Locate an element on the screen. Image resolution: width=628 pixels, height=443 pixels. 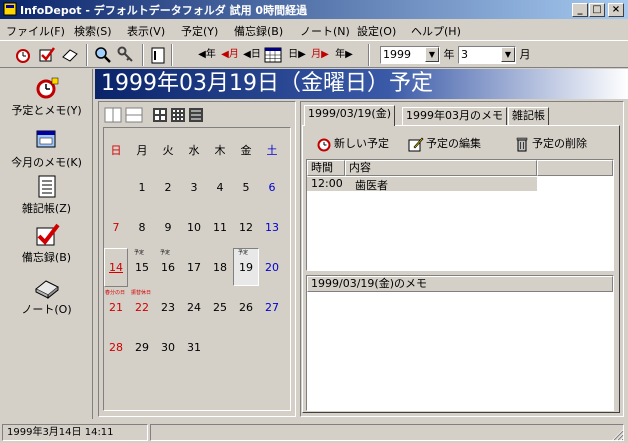
tab-notebook: 雑記帳 is located at coordinates (528, 116).